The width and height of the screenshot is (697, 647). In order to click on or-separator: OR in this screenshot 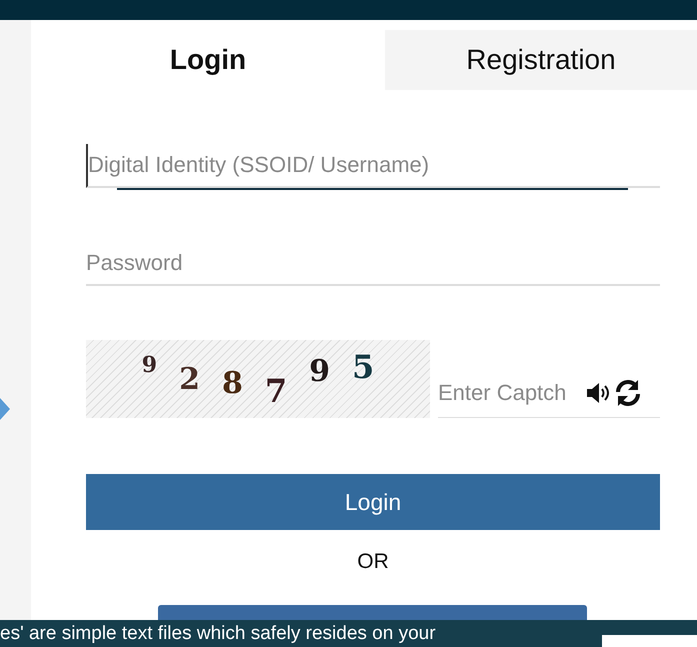, I will do `click(373, 562)`.